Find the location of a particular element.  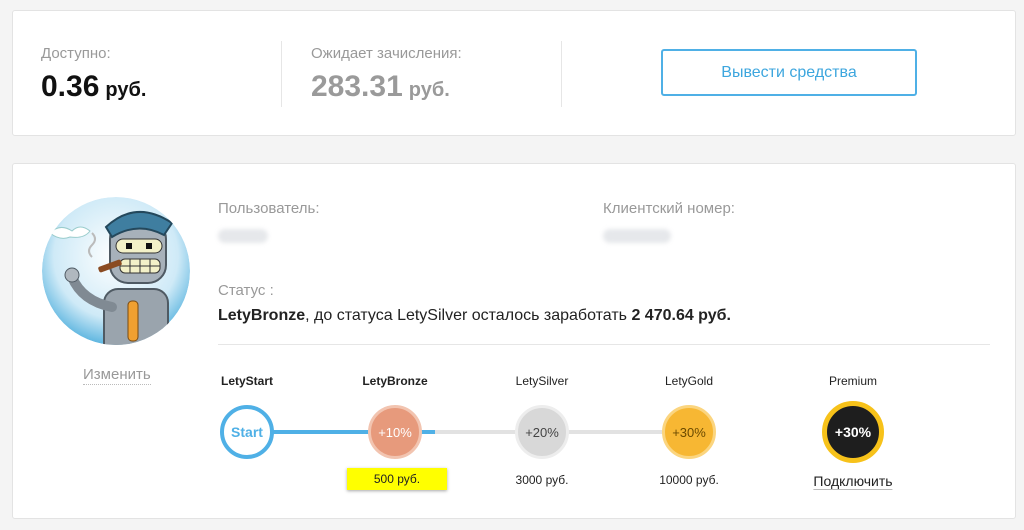

robot-avatar-icon is located at coordinates (116, 271).